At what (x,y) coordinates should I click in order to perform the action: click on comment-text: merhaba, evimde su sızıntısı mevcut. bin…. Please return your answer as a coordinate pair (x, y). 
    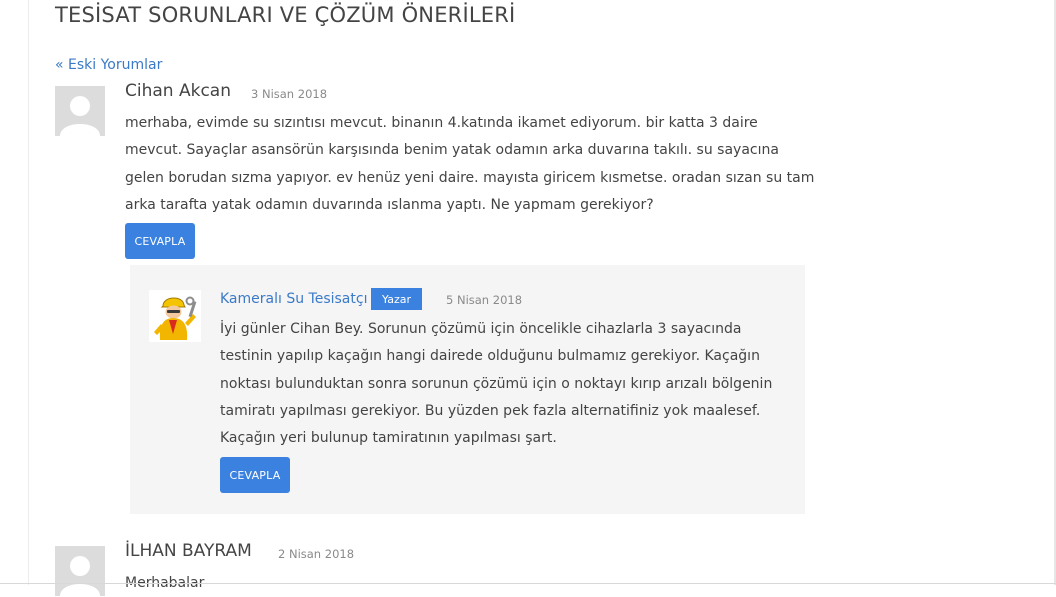
    Looking at the image, I should click on (469, 164).